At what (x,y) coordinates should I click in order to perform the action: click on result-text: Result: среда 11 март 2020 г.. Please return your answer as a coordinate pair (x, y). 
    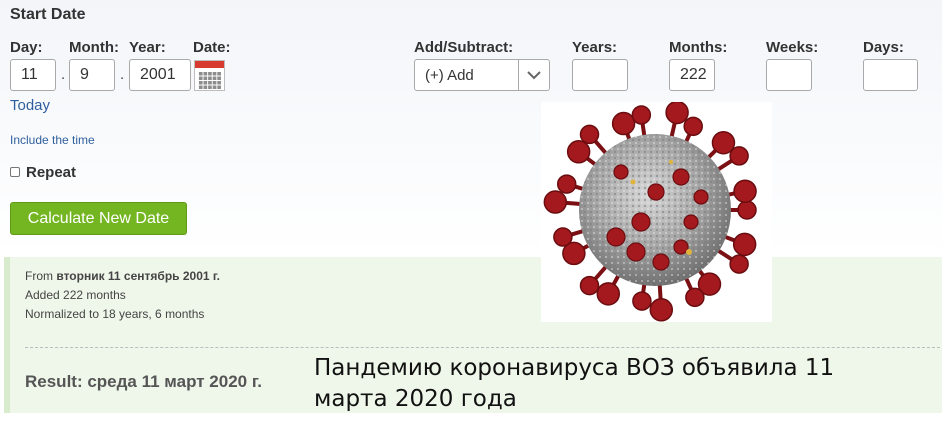
    Looking at the image, I should click on (143, 381).